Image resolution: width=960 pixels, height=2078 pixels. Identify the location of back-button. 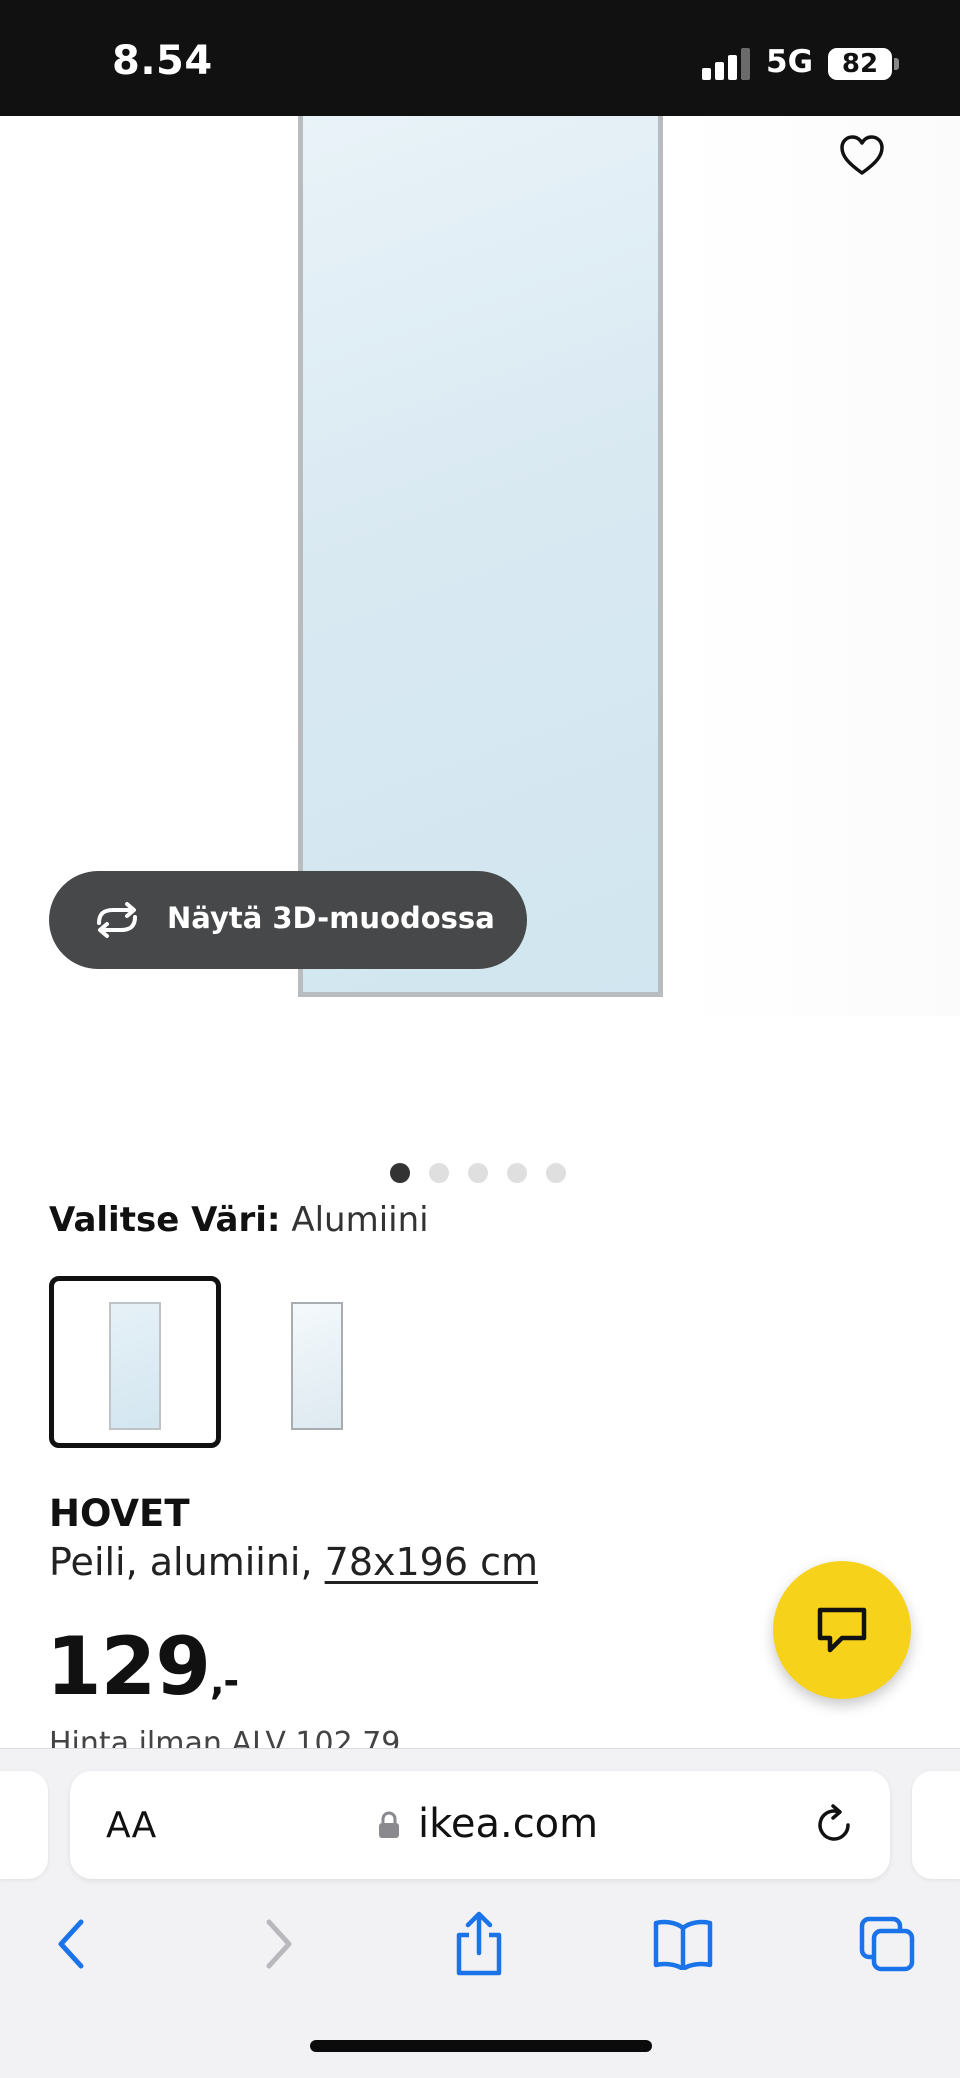
(71, 1944).